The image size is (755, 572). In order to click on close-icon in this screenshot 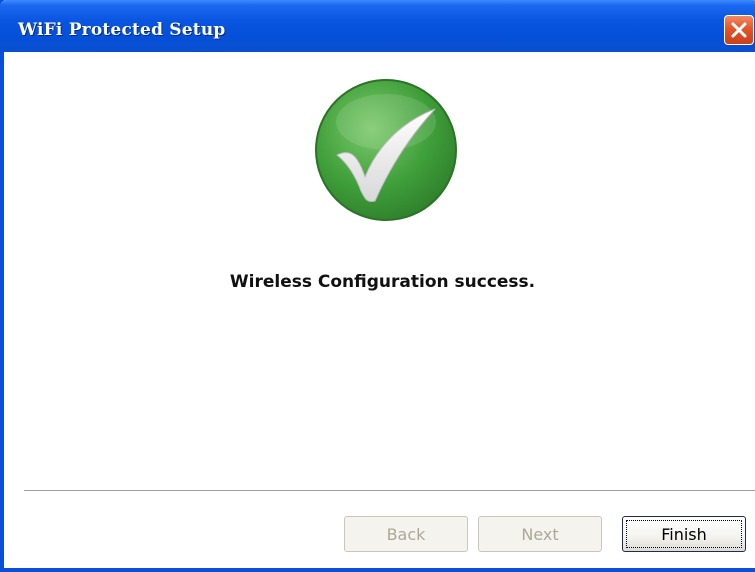, I will do `click(739, 30)`.